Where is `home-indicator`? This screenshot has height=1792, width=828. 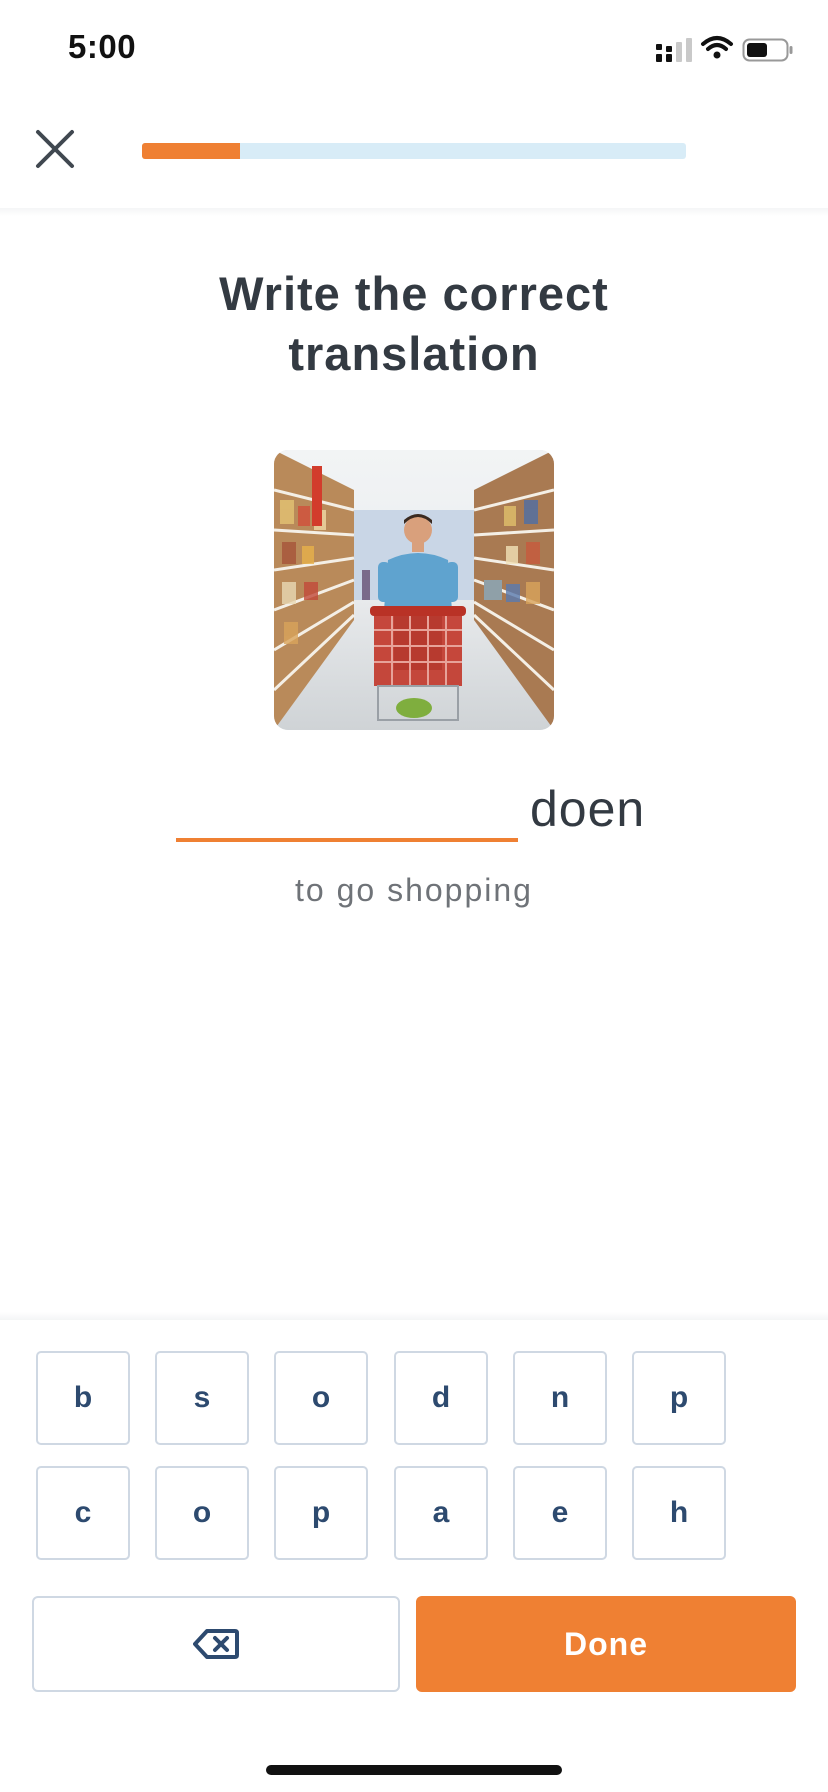
home-indicator is located at coordinates (414, 1770).